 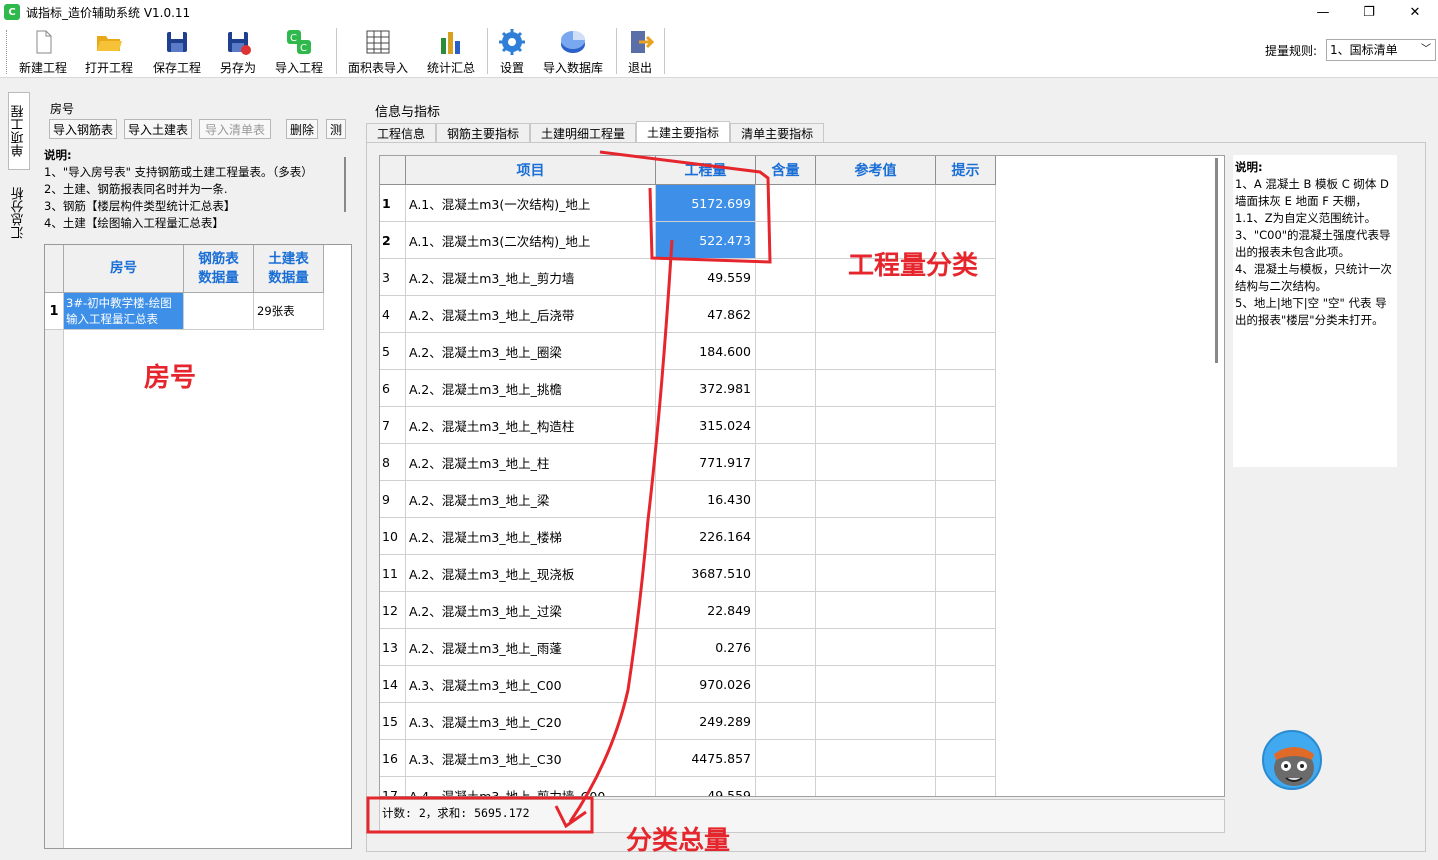 What do you see at coordinates (480, 815) in the screenshot?
I see `total-highlight-box` at bounding box center [480, 815].